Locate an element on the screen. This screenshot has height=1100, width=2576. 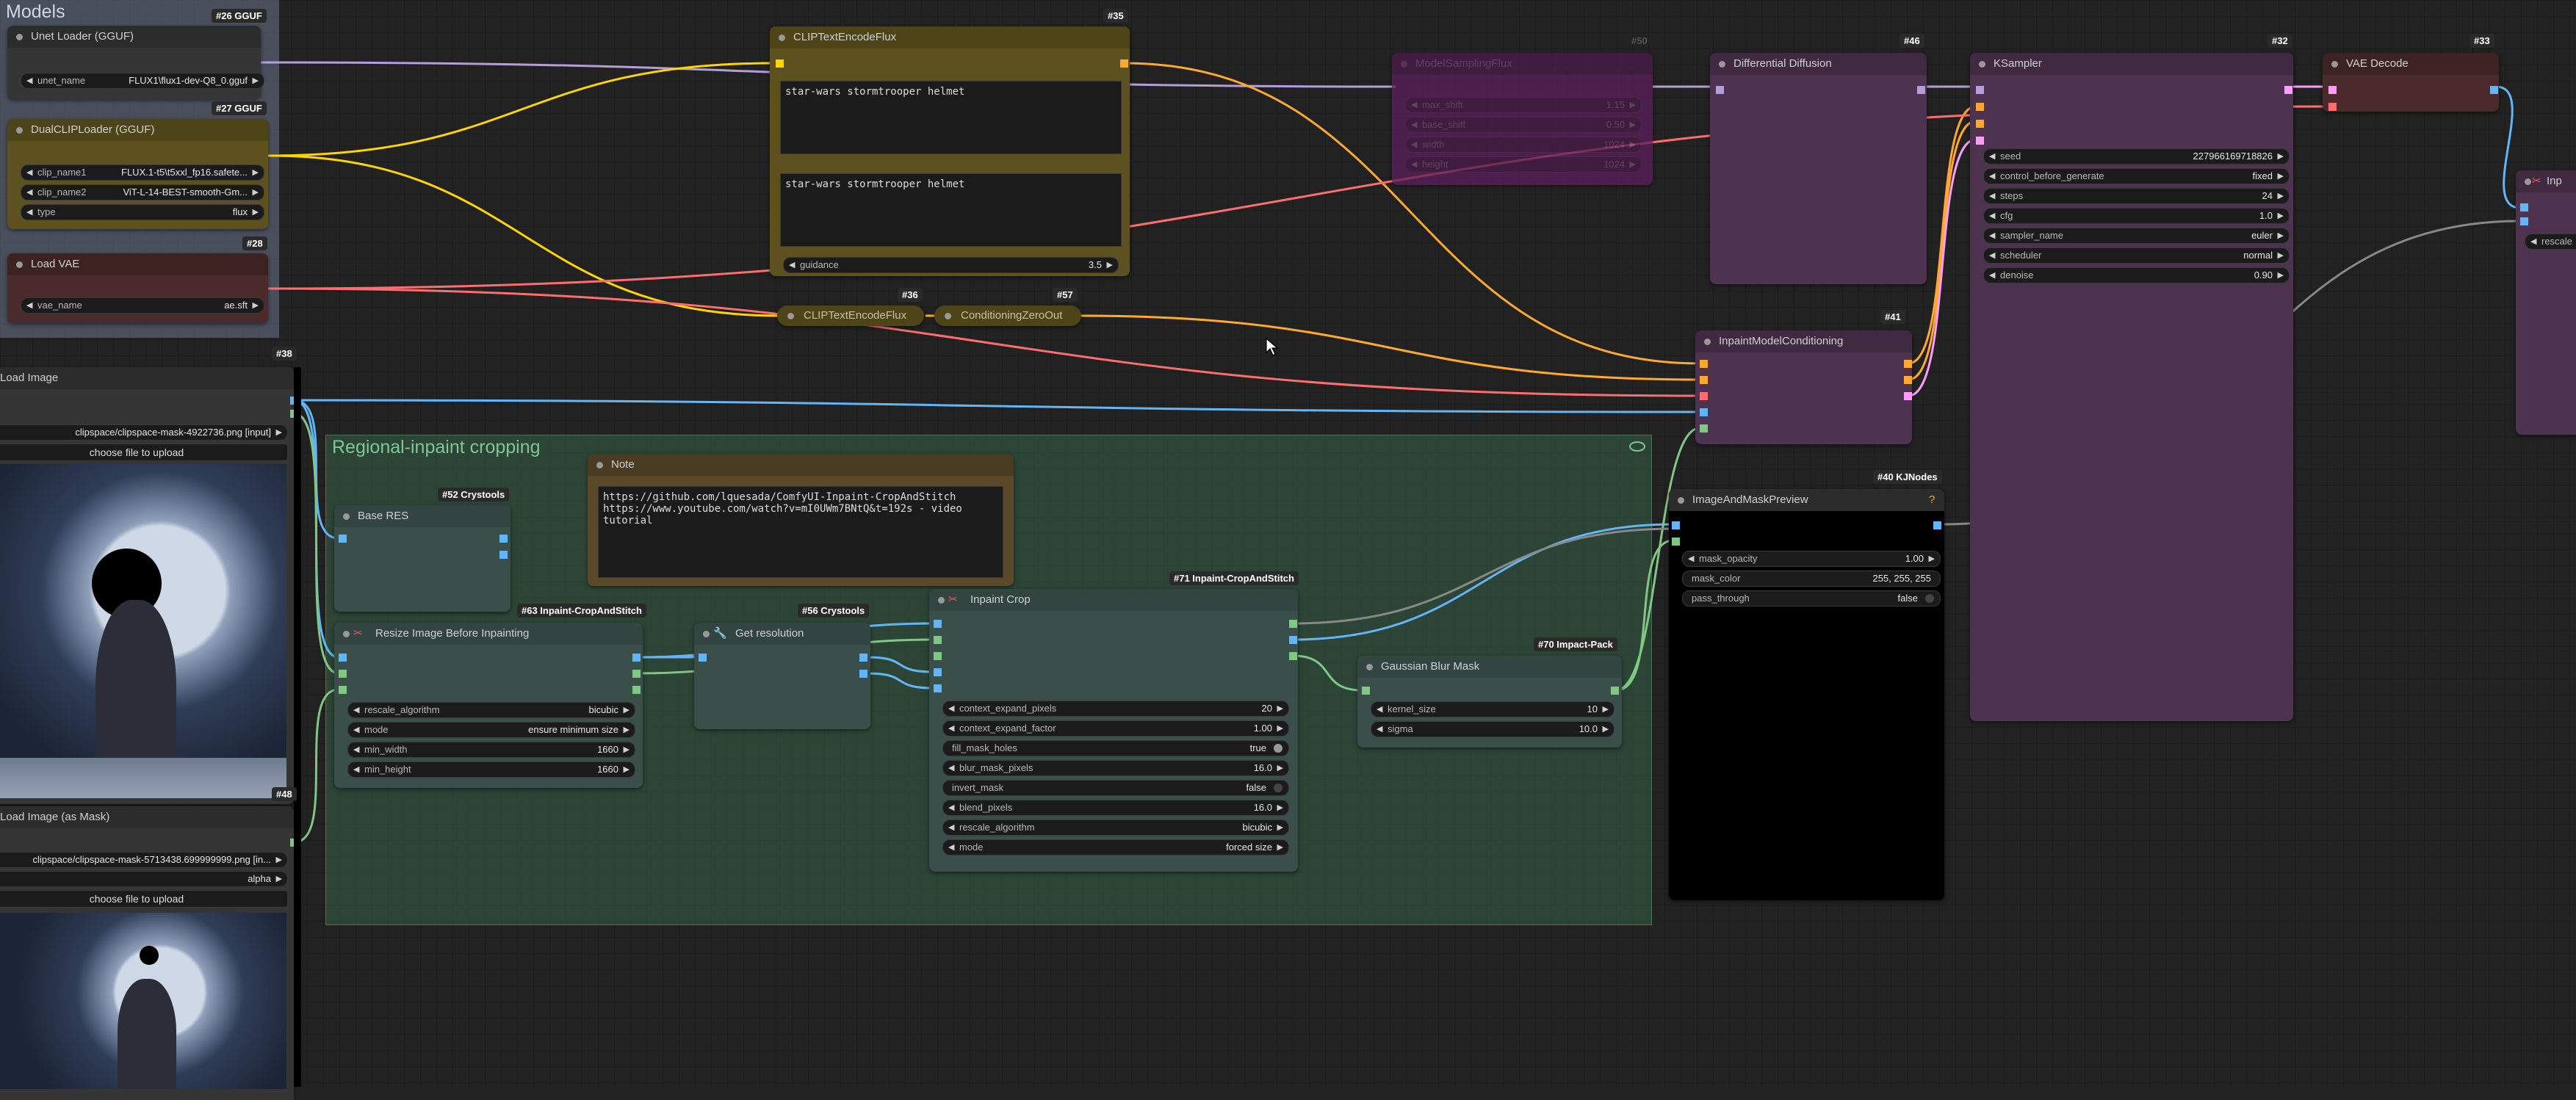
output-slot-cropped-image is located at coordinates (1293, 640).